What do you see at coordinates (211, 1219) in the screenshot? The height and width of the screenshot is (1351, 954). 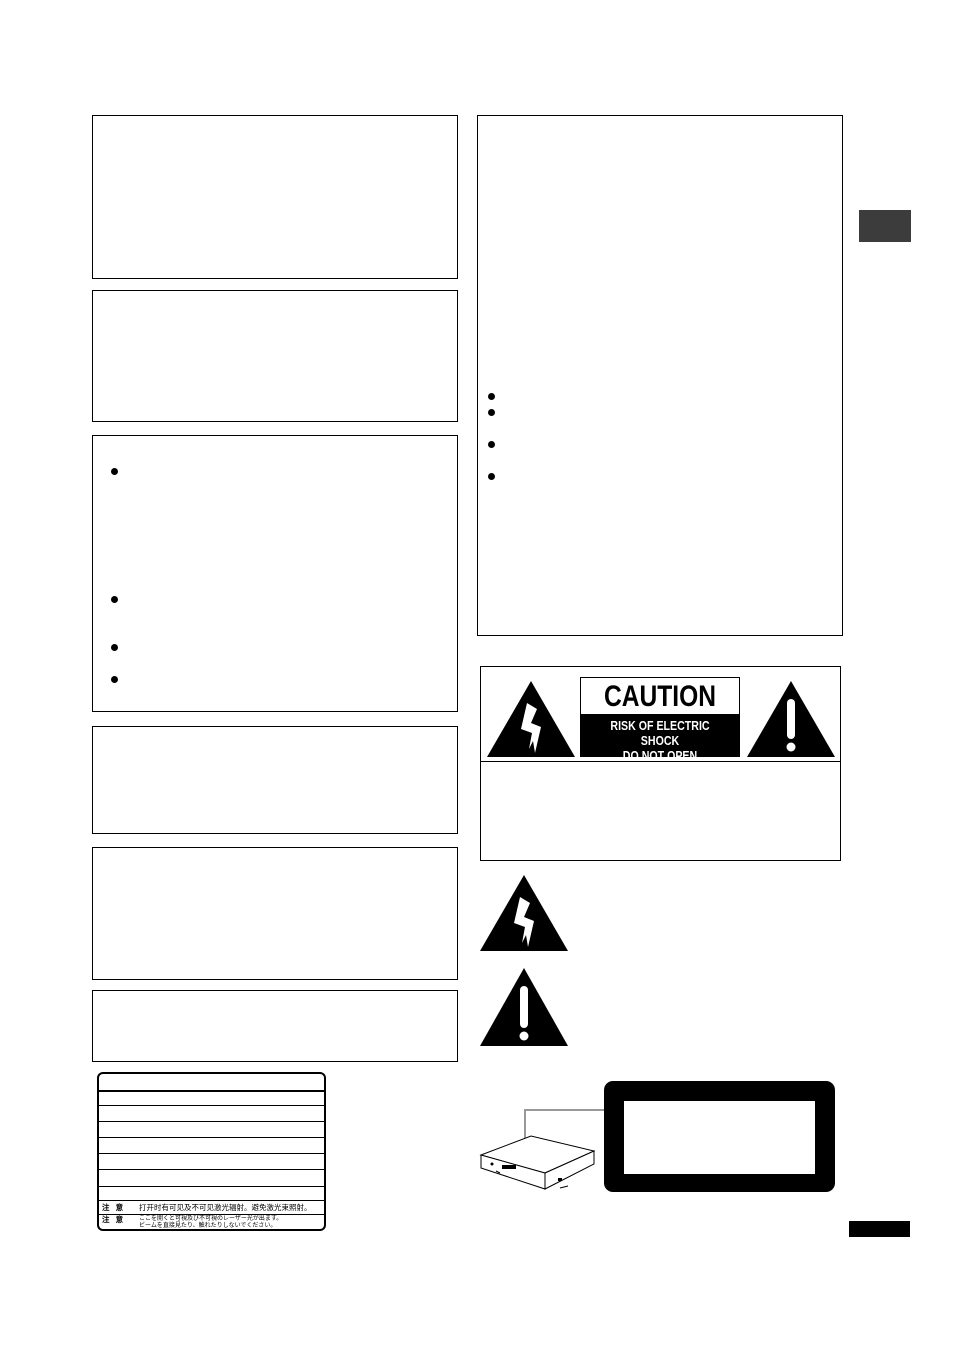 I see `caution-text-line1: ここを開くと可視及び不可視のレーザー光が出ます。` at bounding box center [211, 1219].